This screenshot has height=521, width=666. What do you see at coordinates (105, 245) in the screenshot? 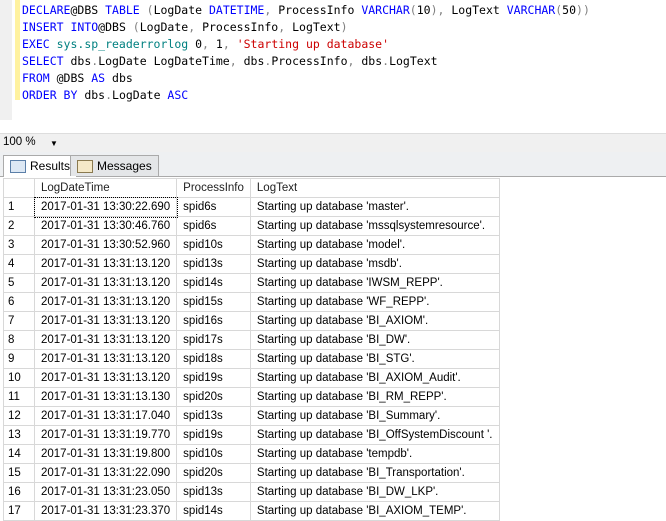
I see `log-date-cell: 2017-01-31 13:30:52.960` at bounding box center [105, 245].